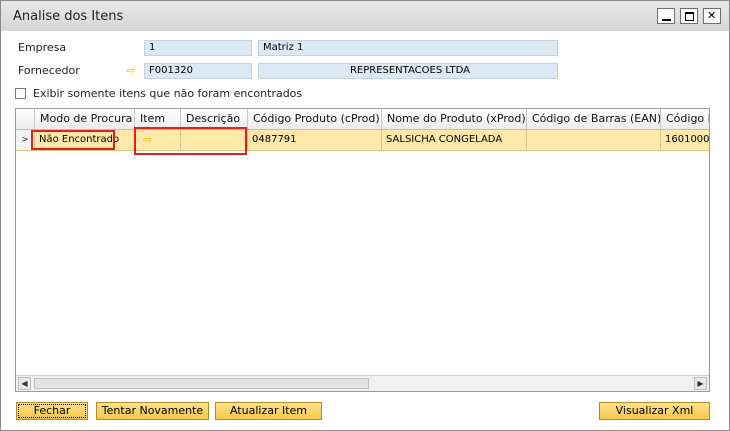 The image size is (730, 431). Describe the element at coordinates (684, 140) in the screenshot. I see `cell-codigo-ncm: 16010000` at that location.